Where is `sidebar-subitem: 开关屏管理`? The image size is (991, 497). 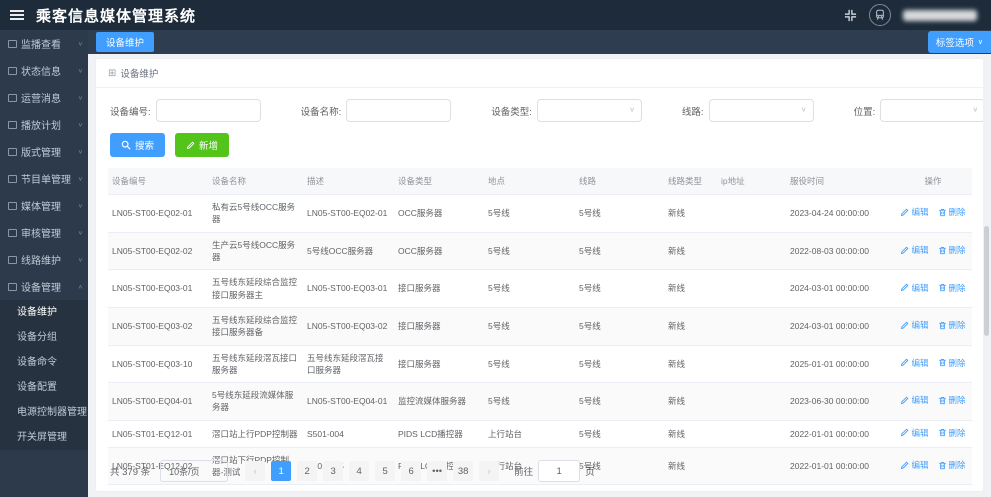 sidebar-subitem: 开关屏管理 is located at coordinates (44, 437).